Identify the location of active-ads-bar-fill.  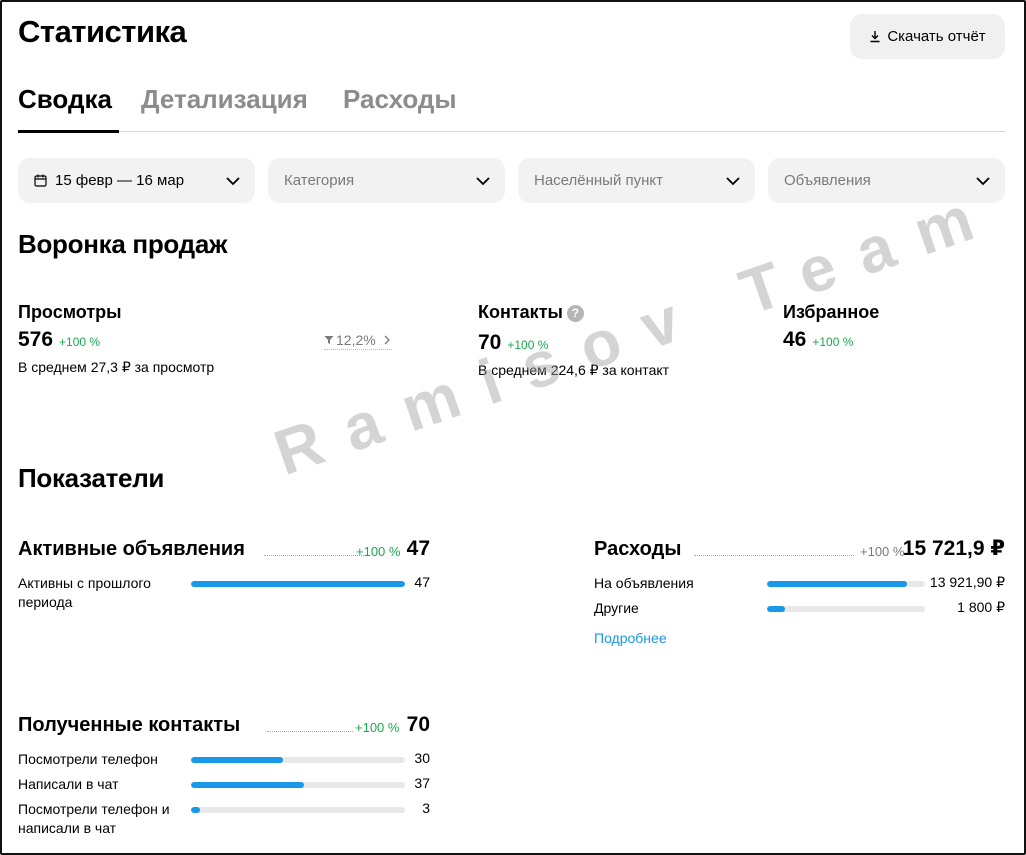
(298, 584).